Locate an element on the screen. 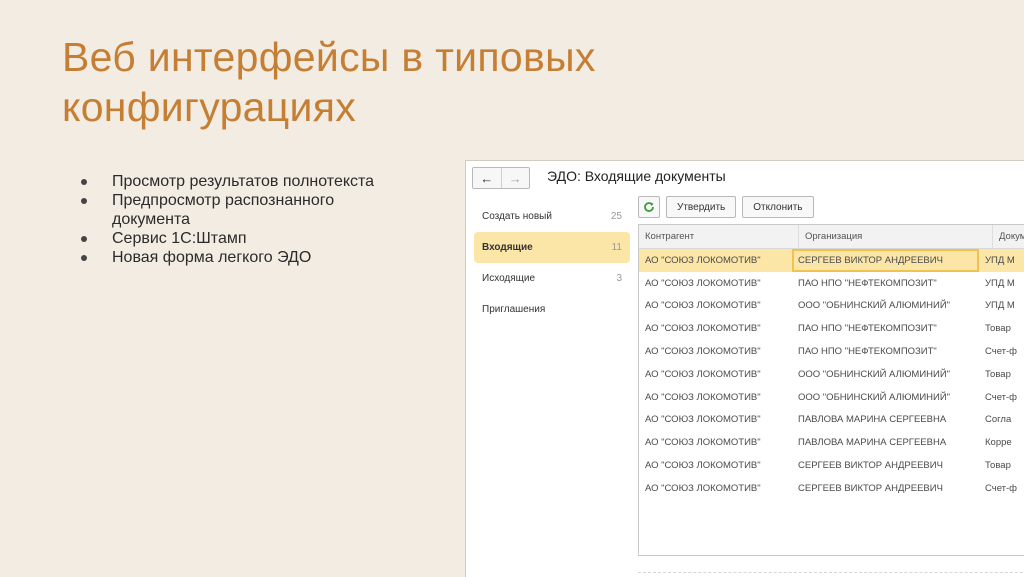 This screenshot has height=577, width=1024. bullet-text: Просмотр результатов полнотекста is located at coordinates (243, 181).